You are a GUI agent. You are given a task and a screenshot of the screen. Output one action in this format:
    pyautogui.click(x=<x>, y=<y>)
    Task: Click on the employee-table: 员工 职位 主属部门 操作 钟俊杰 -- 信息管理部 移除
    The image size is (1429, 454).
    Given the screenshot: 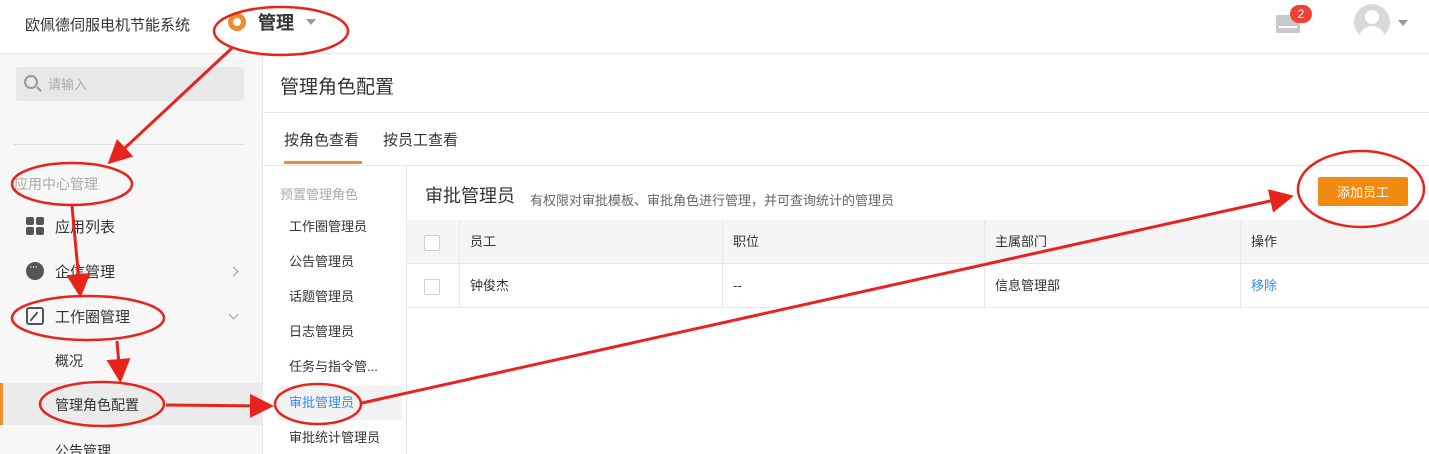 What is the action you would take?
    pyautogui.click(x=918, y=264)
    